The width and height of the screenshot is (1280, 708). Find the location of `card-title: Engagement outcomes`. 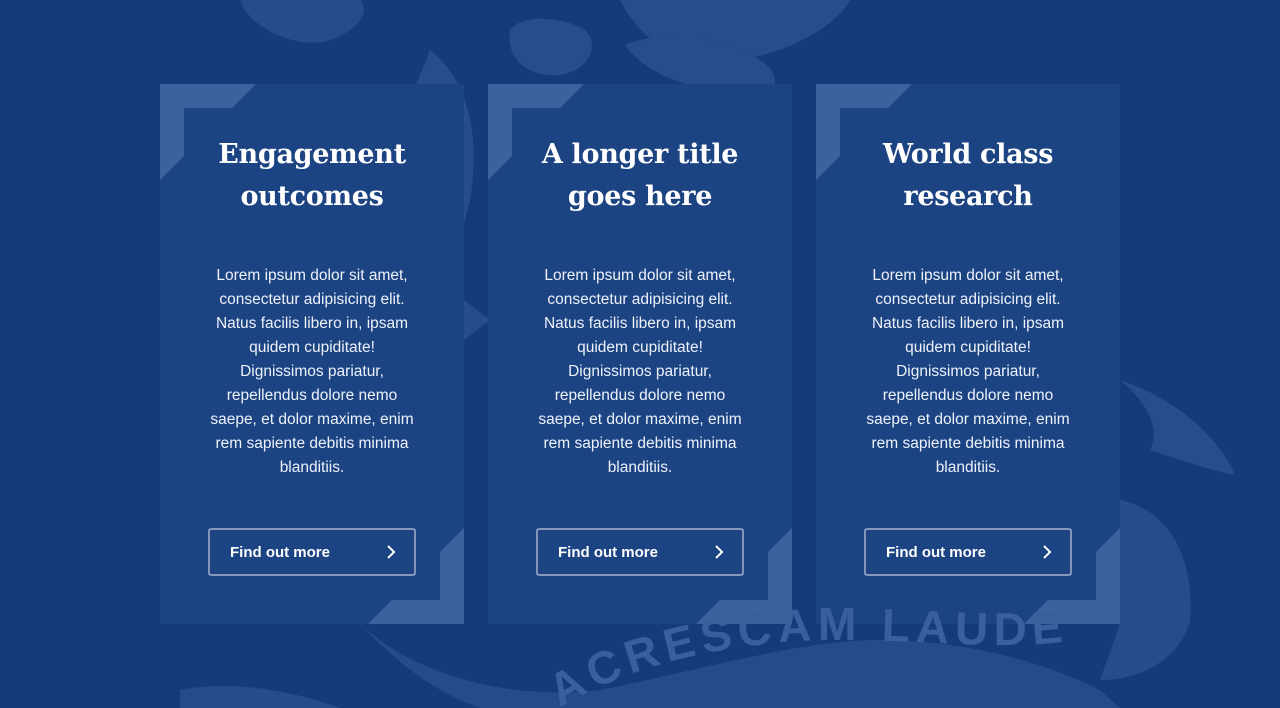

card-title: Engagement outcomes is located at coordinates (312, 176).